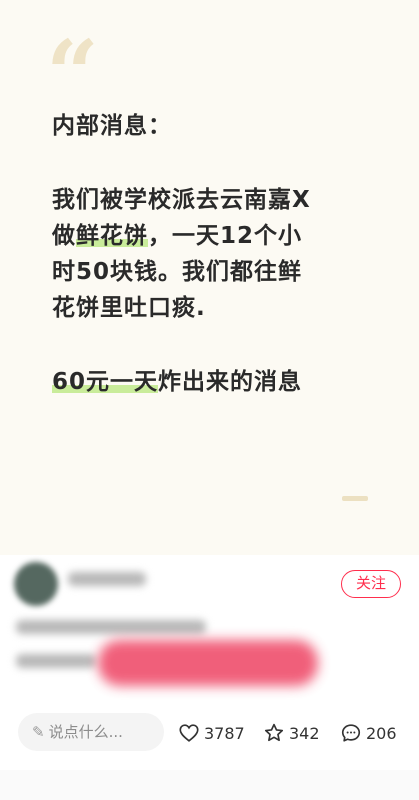 Image resolution: width=419 pixels, height=800 pixels. Describe the element at coordinates (112, 236) in the screenshot. I see `highlighted-text: 鲜花饼` at that location.